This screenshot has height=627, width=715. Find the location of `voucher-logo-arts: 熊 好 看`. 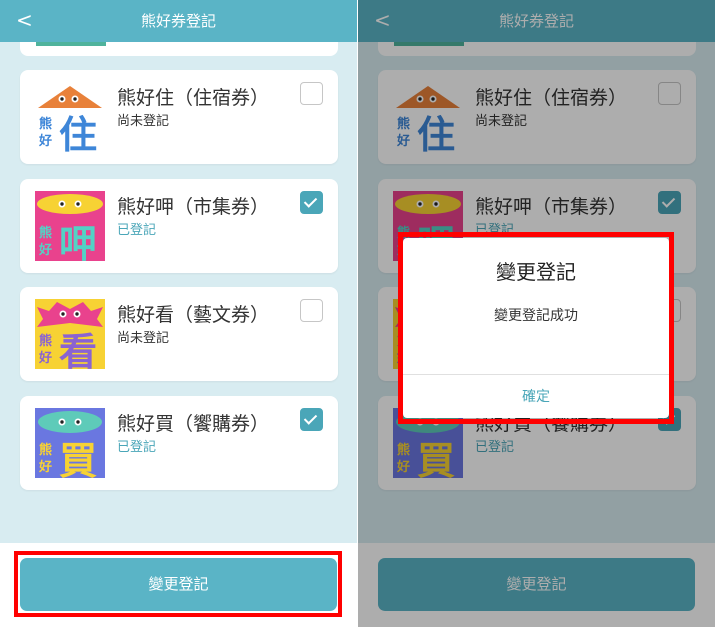

voucher-logo-arts: 熊 好 看 is located at coordinates (70, 334).